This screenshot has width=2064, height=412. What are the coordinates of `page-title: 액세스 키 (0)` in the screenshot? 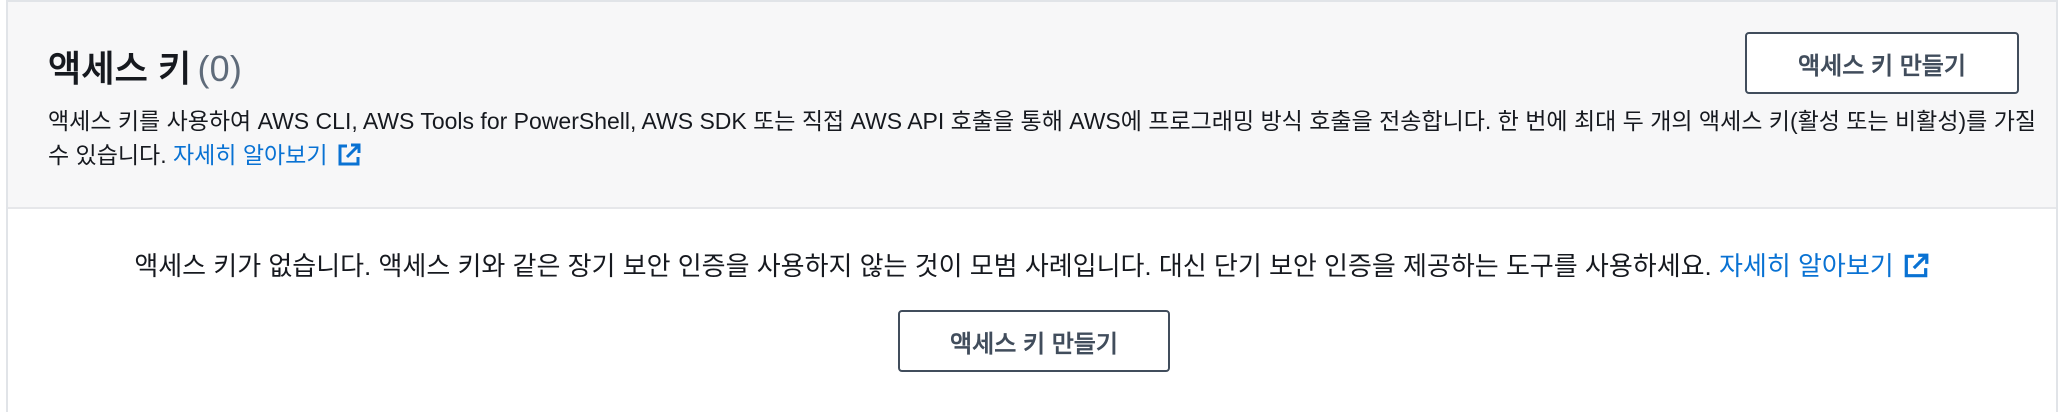 It's located at (145, 66).